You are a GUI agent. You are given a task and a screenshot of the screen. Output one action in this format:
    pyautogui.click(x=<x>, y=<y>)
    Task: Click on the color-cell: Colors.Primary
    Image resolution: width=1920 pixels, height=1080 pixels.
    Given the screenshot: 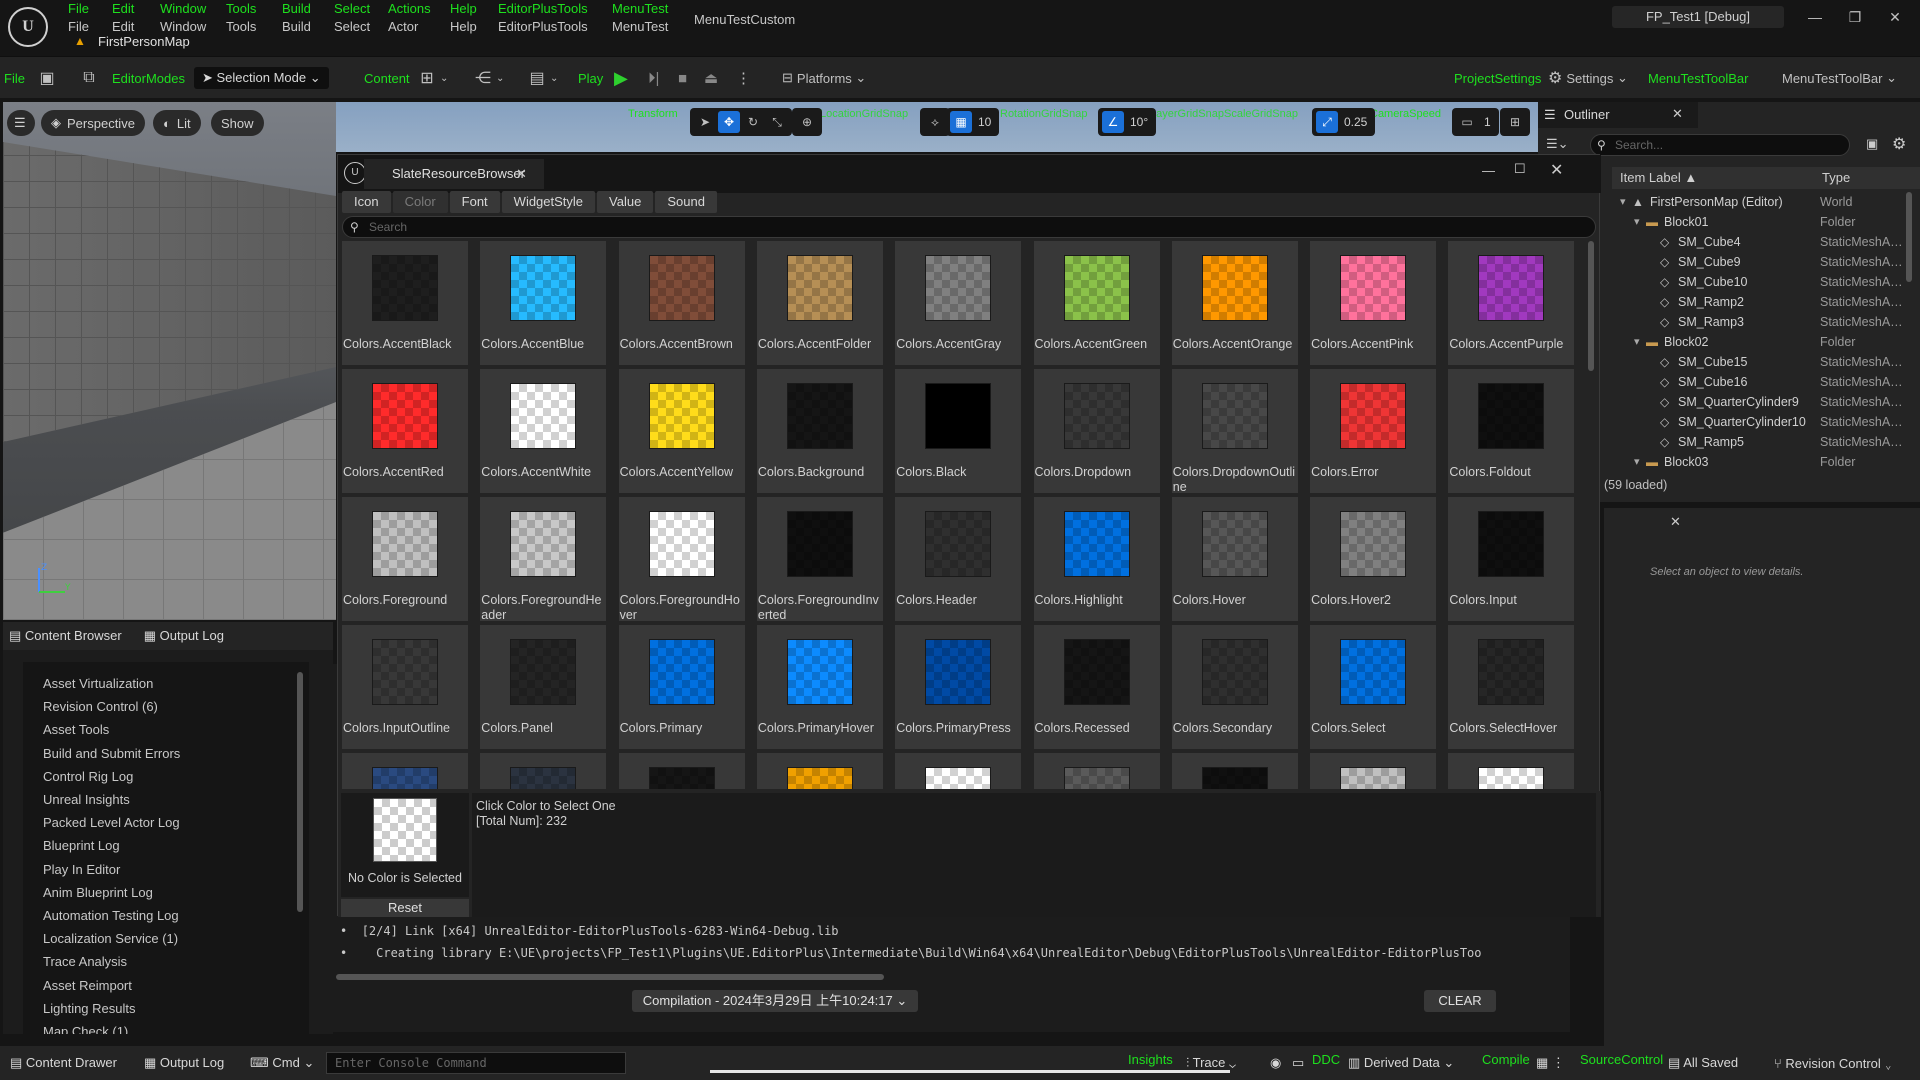 What is the action you would take?
    pyautogui.click(x=681, y=687)
    